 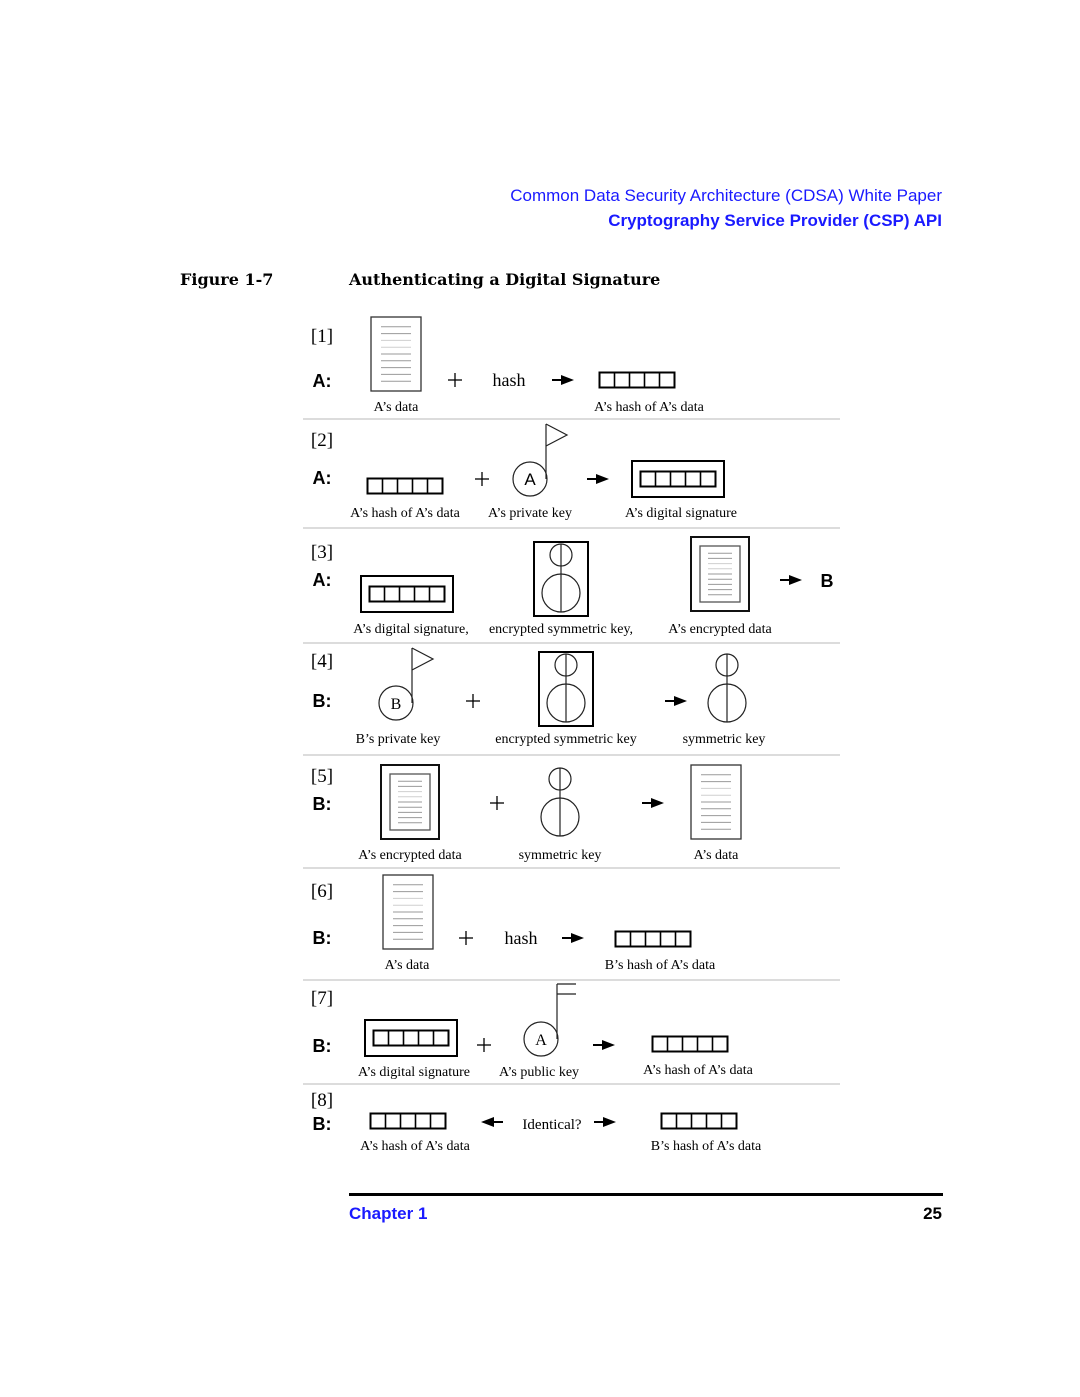 What do you see at coordinates (561, 589) in the screenshot?
I see `encrypted-key-icon: encrypted symmetric key,` at bounding box center [561, 589].